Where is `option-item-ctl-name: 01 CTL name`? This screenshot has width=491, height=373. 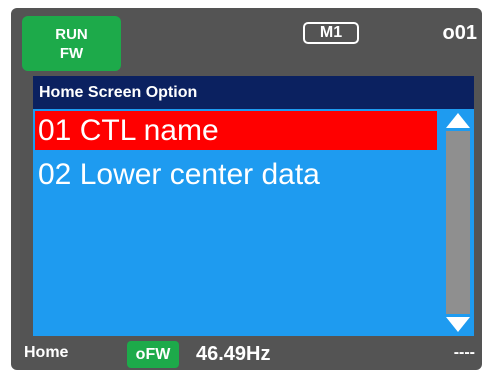 option-item-ctl-name: 01 CTL name is located at coordinates (236, 130).